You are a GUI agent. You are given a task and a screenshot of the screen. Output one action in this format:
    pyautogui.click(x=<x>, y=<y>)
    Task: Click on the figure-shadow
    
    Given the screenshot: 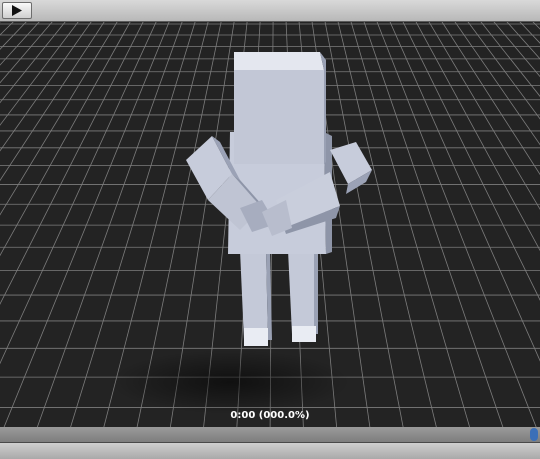 What is the action you would take?
    pyautogui.click(x=230, y=382)
    